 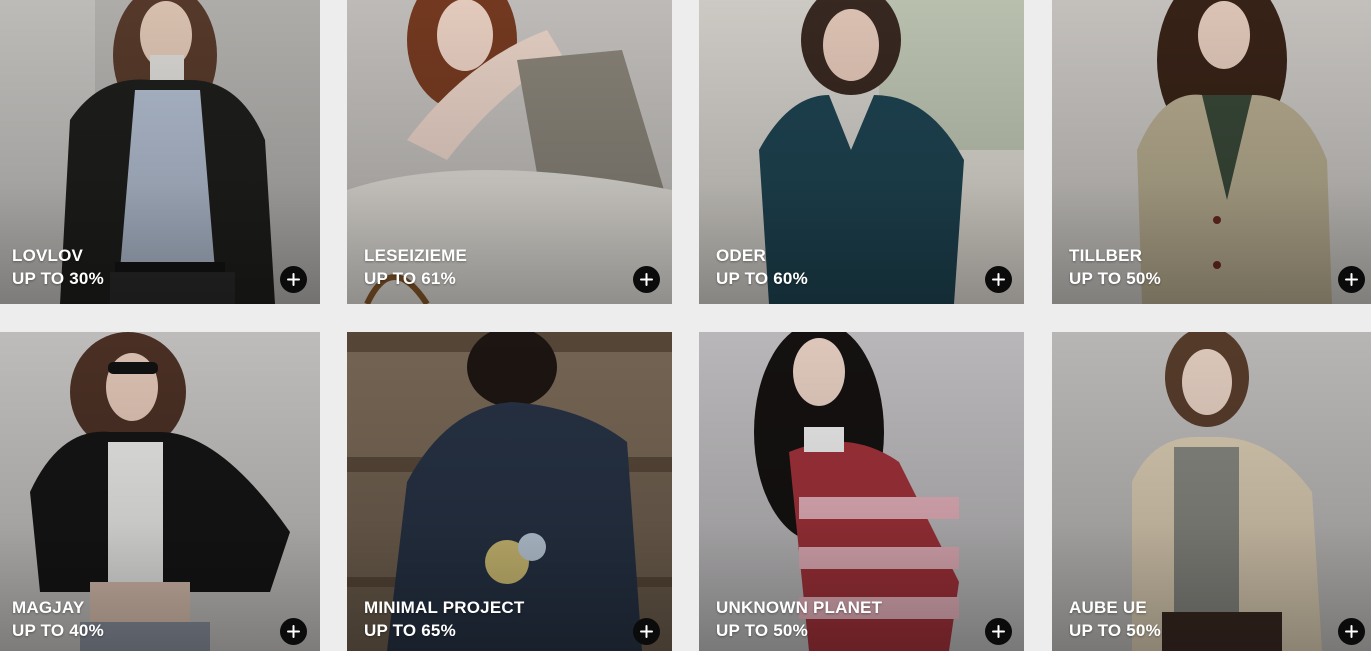 I want to click on brand-card-unknown-planet: UNKNOWN PLANET UP TO 50%, so click(x=861, y=491).